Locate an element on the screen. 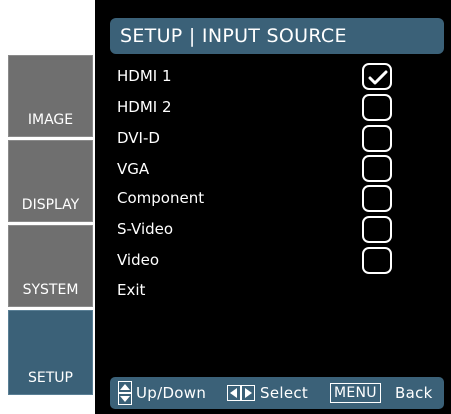 This screenshot has width=451, height=414. tab-label: SETUP is located at coordinates (50, 378).